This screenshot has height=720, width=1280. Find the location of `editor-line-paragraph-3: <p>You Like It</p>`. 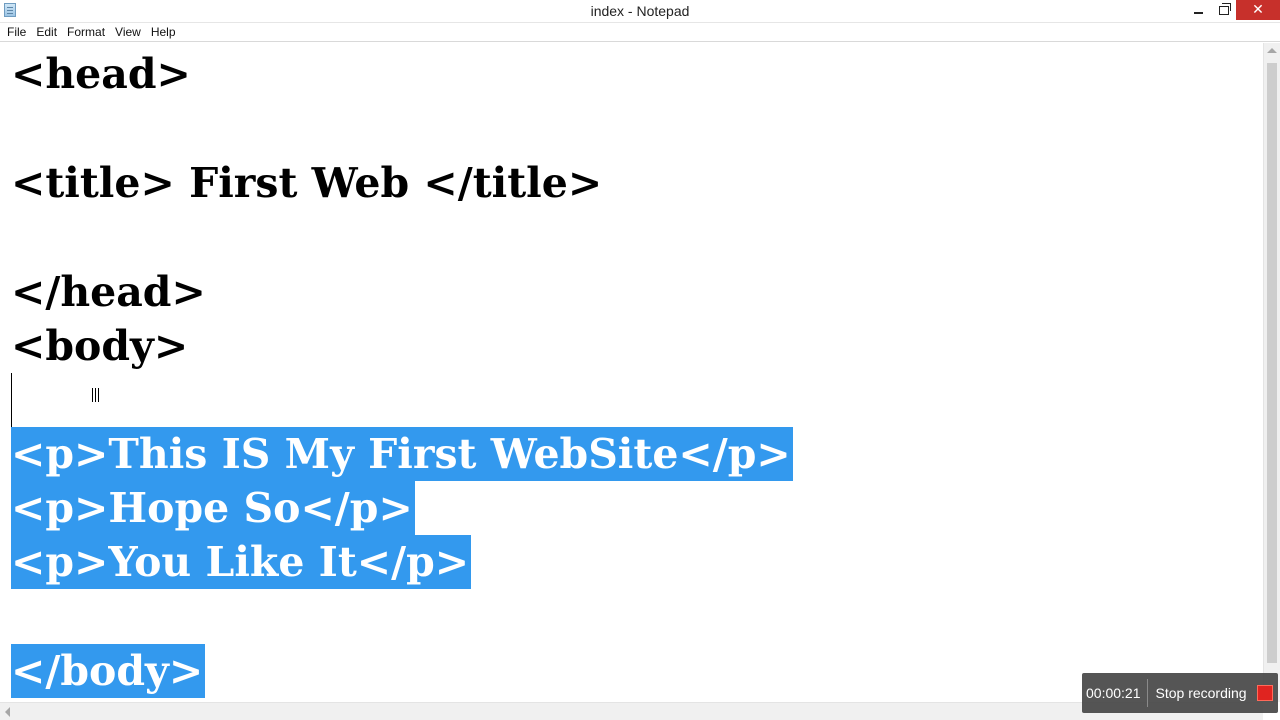

editor-line-paragraph-3: <p>You Like It</p> is located at coordinates (241, 562).